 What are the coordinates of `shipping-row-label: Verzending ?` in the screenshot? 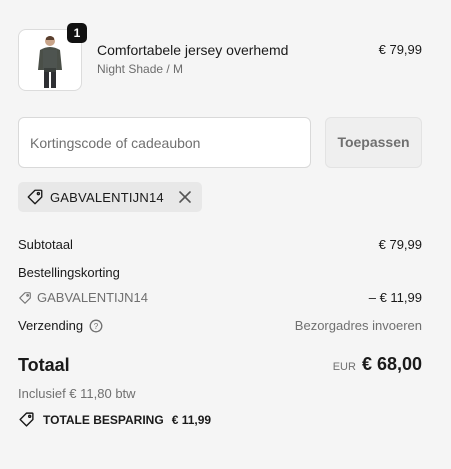 It's located at (60, 325).